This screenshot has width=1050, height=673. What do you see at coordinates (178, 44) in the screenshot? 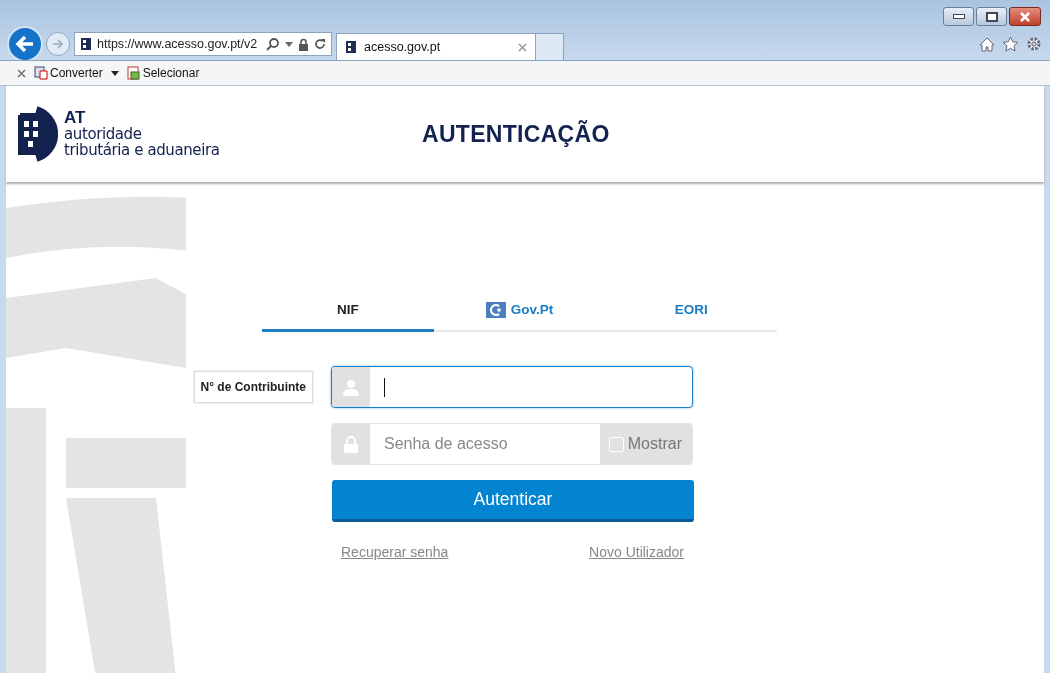
I see `address-text: https://www.acesso.gov.pt/v2` at bounding box center [178, 44].